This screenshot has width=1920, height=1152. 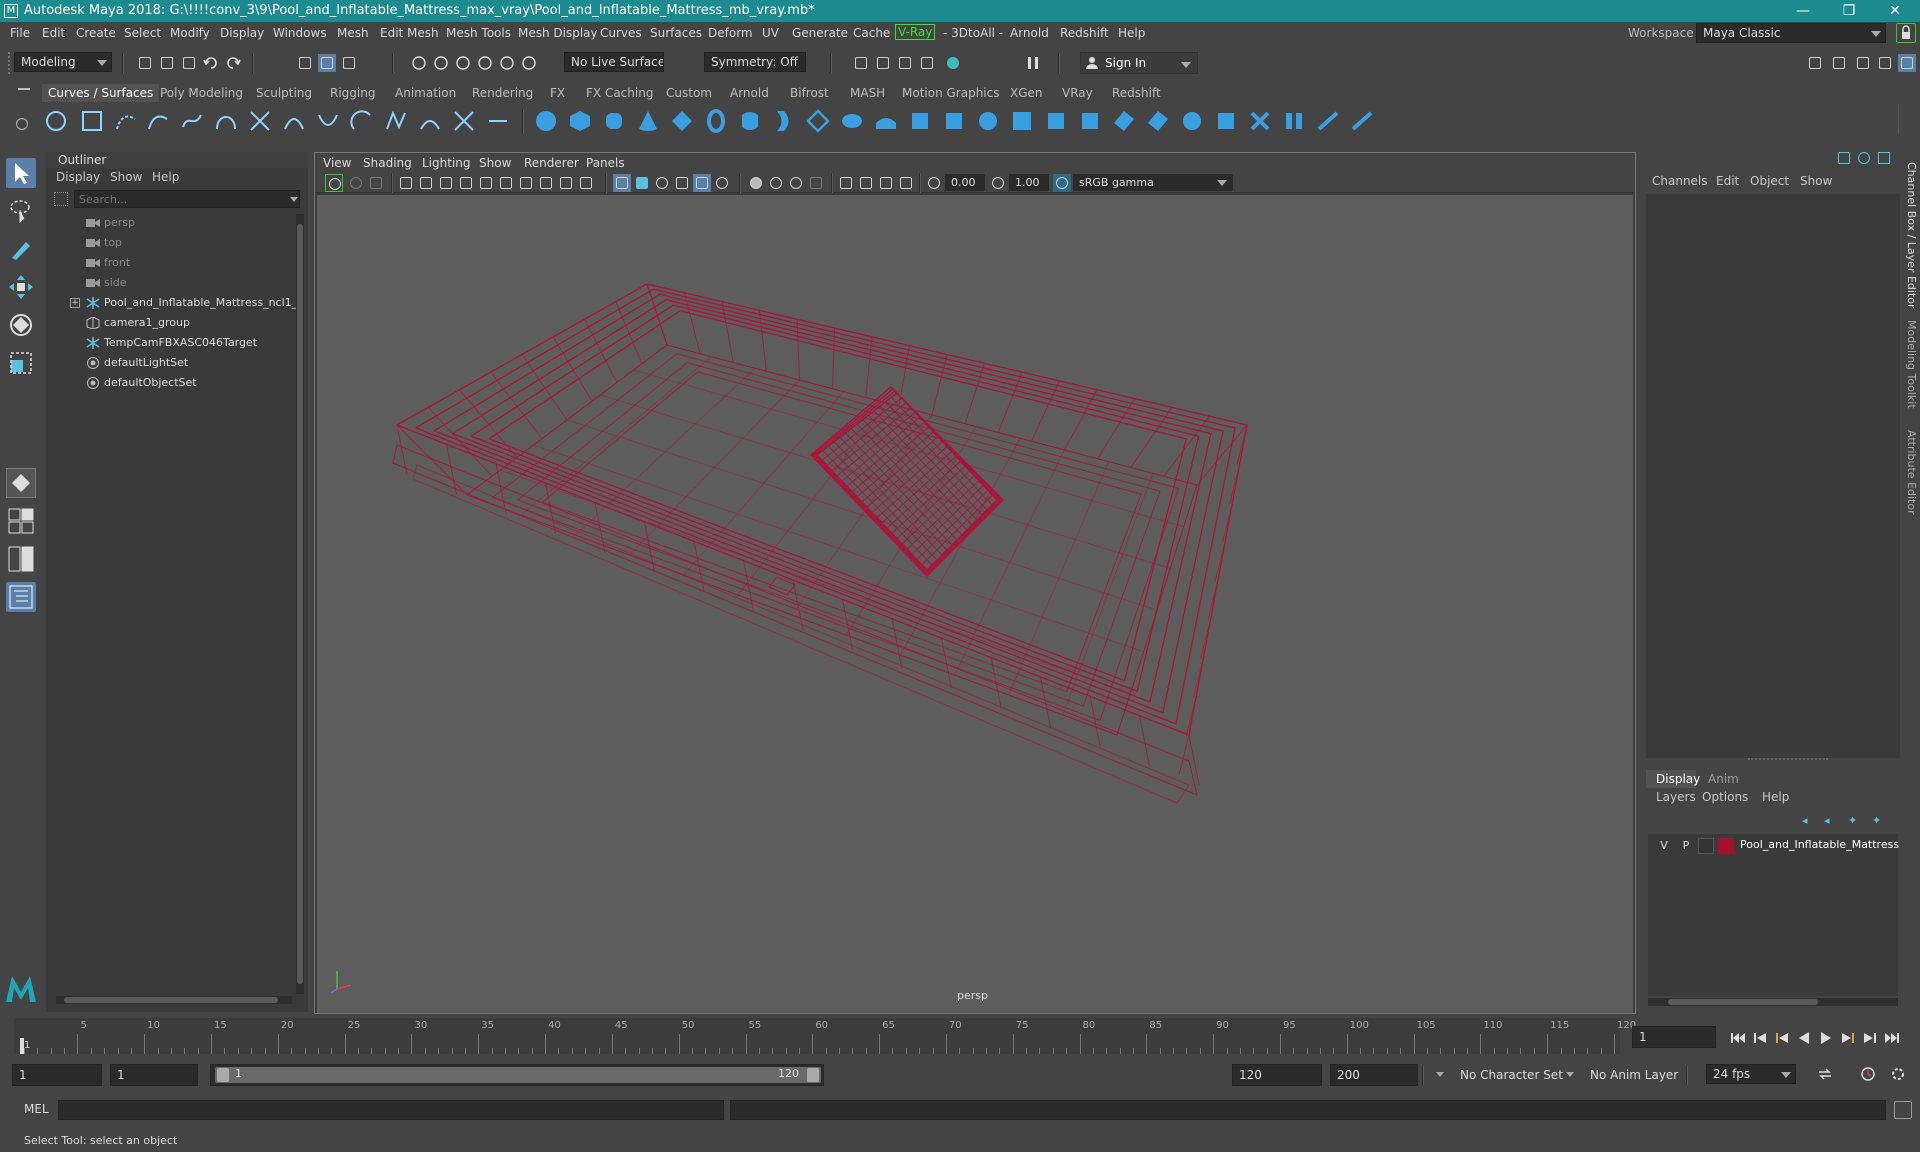 I want to click on menu-mesh-tools: Mesh Tools, so click(x=478, y=33).